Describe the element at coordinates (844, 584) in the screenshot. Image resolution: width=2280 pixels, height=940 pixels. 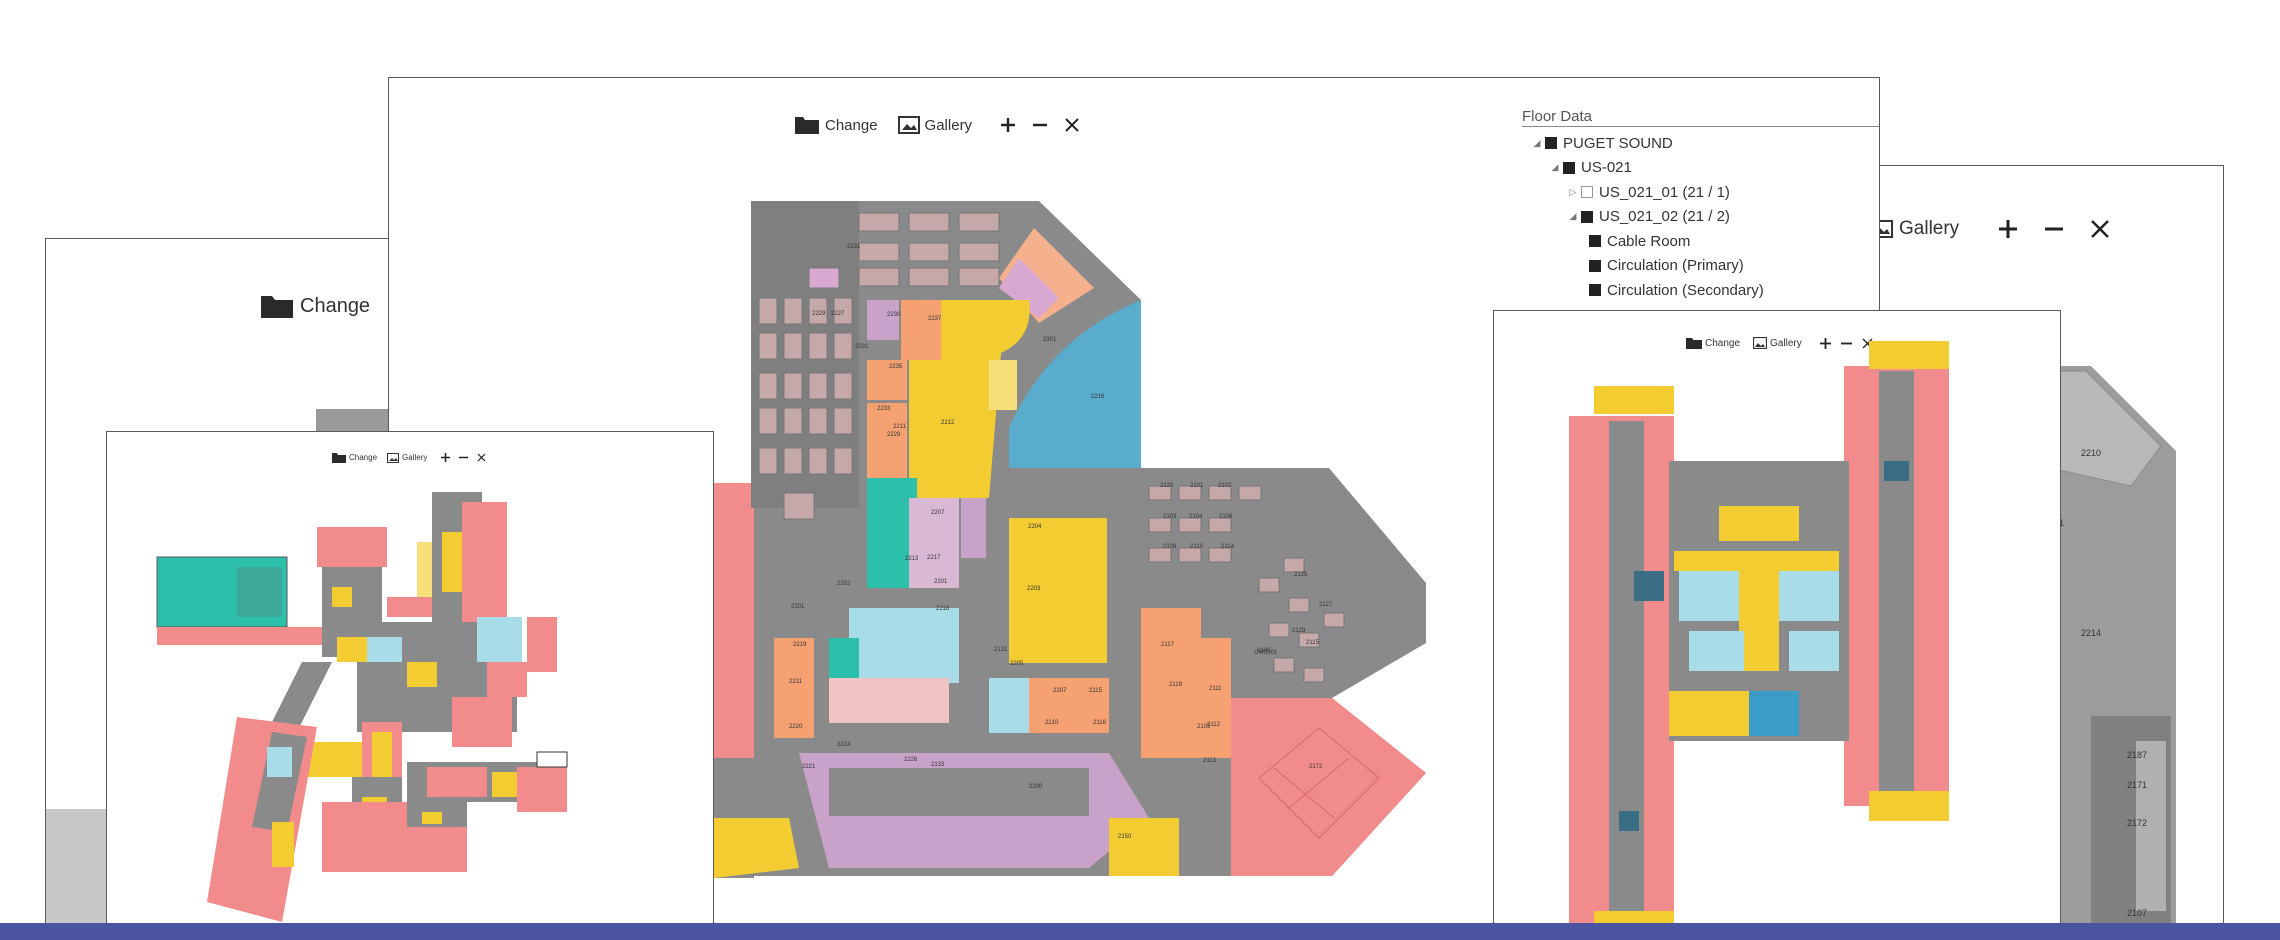
I see `room-label: 2202` at that location.